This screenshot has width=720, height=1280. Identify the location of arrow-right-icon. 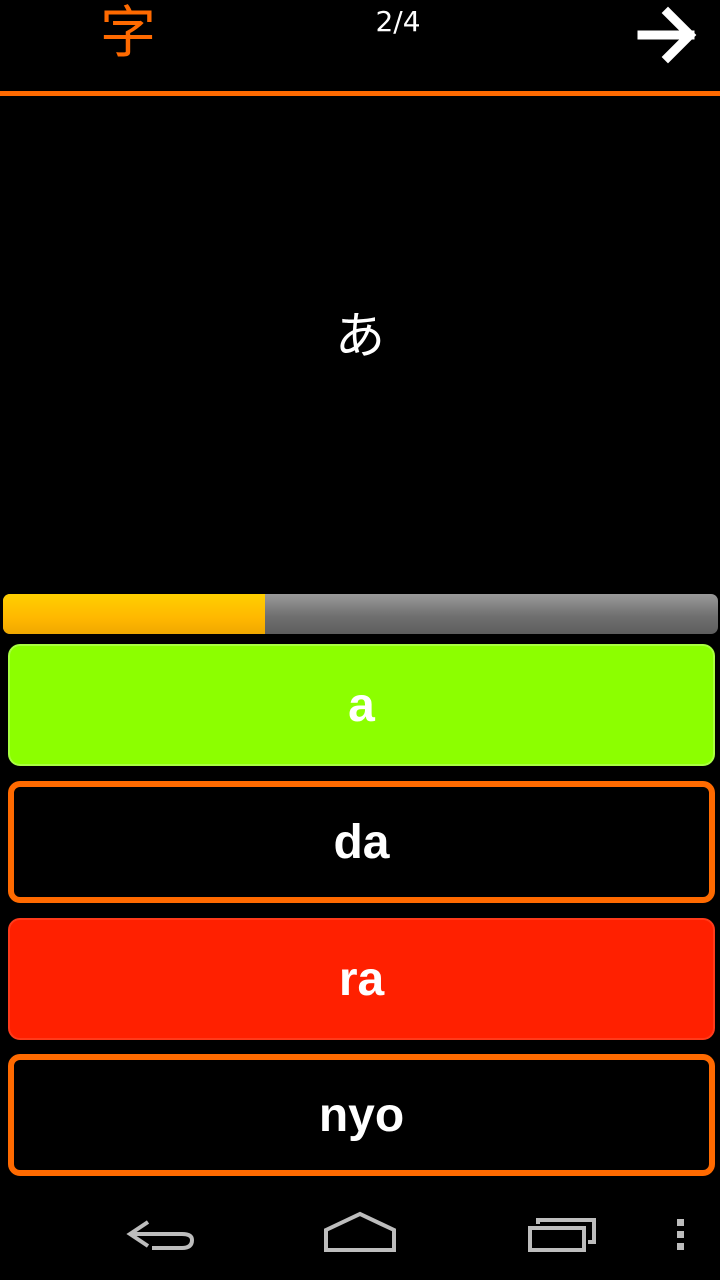
(667, 35).